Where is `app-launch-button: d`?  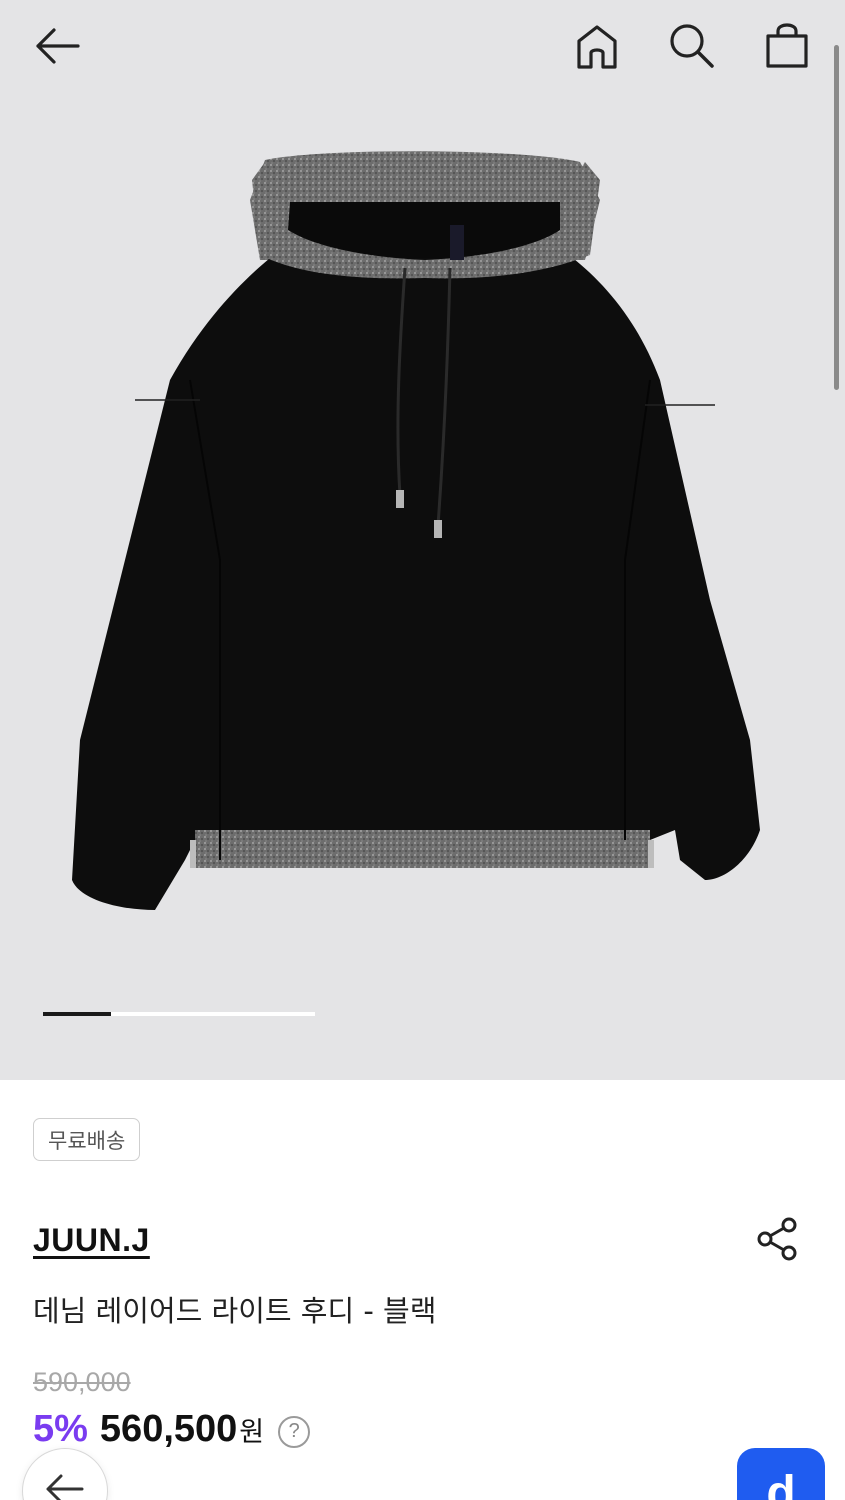
app-launch-button: d is located at coordinates (781, 1474).